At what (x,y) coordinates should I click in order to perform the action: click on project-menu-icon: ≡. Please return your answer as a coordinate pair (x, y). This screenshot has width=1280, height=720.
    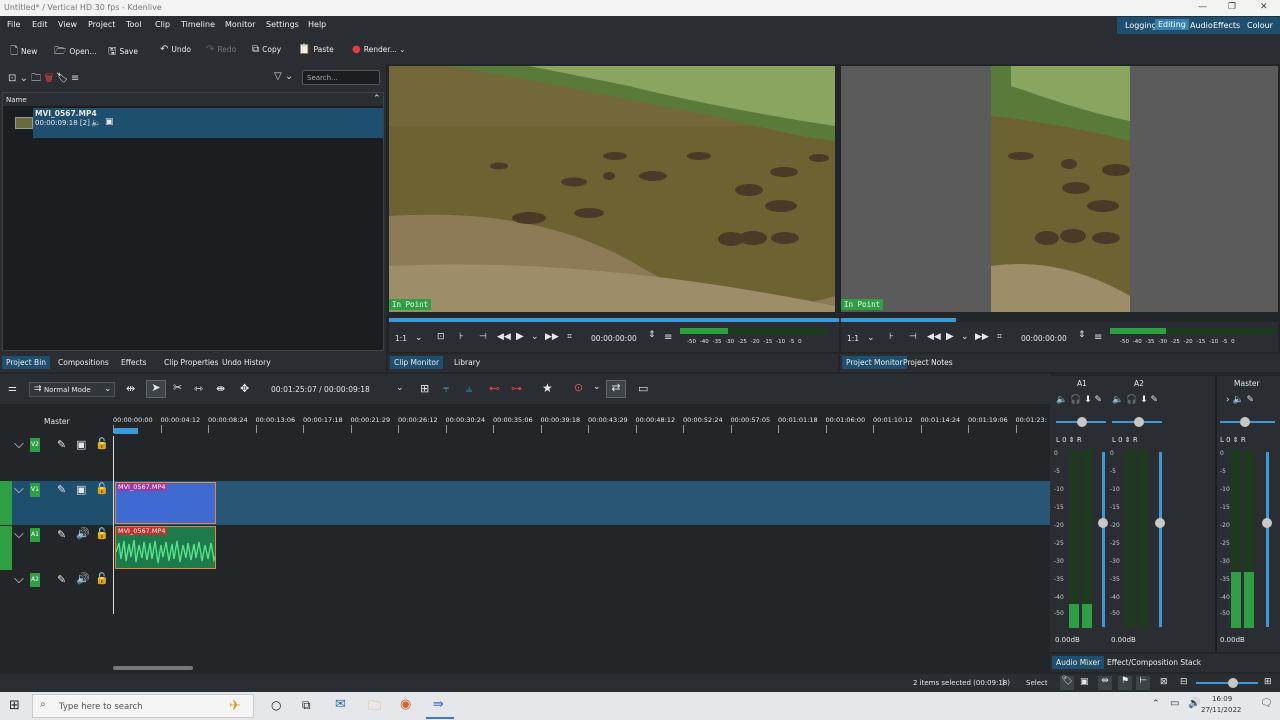
    Looking at the image, I should click on (1098, 337).